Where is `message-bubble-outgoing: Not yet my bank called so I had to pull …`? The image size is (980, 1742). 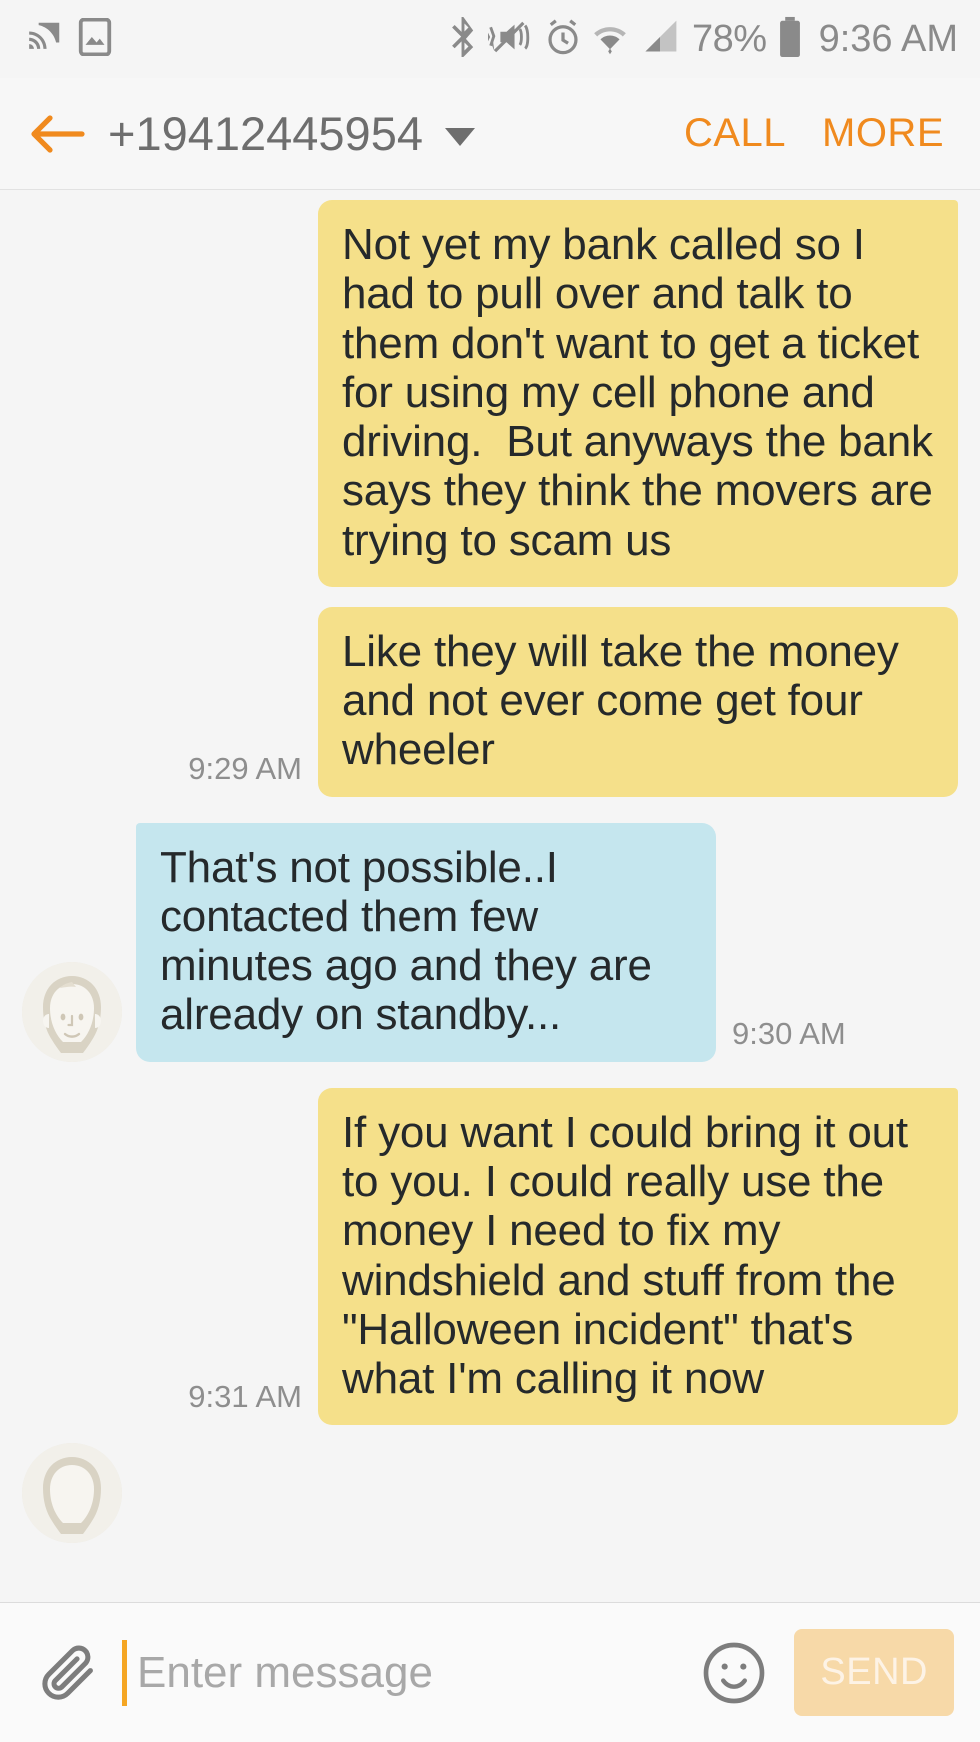
message-bubble-outgoing: Not yet my bank called so I had to pull … is located at coordinates (638, 393).